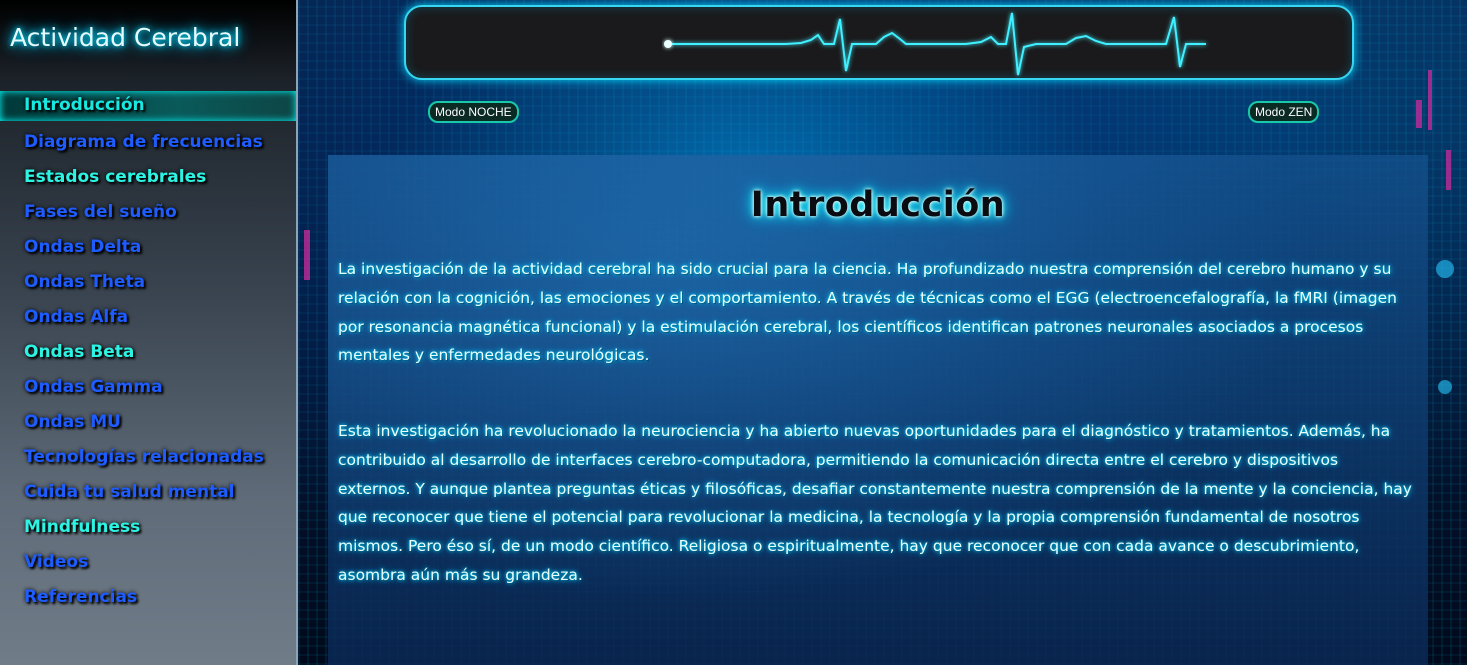 Image resolution: width=1467 pixels, height=665 pixels. What do you see at coordinates (878, 205) in the screenshot?
I see `page-title: Introducción` at bounding box center [878, 205].